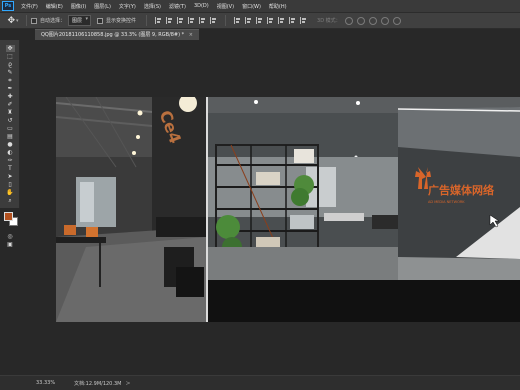 The height and width of the screenshot is (390, 520). I want to click on menu-select: 选择(S), so click(152, 6).